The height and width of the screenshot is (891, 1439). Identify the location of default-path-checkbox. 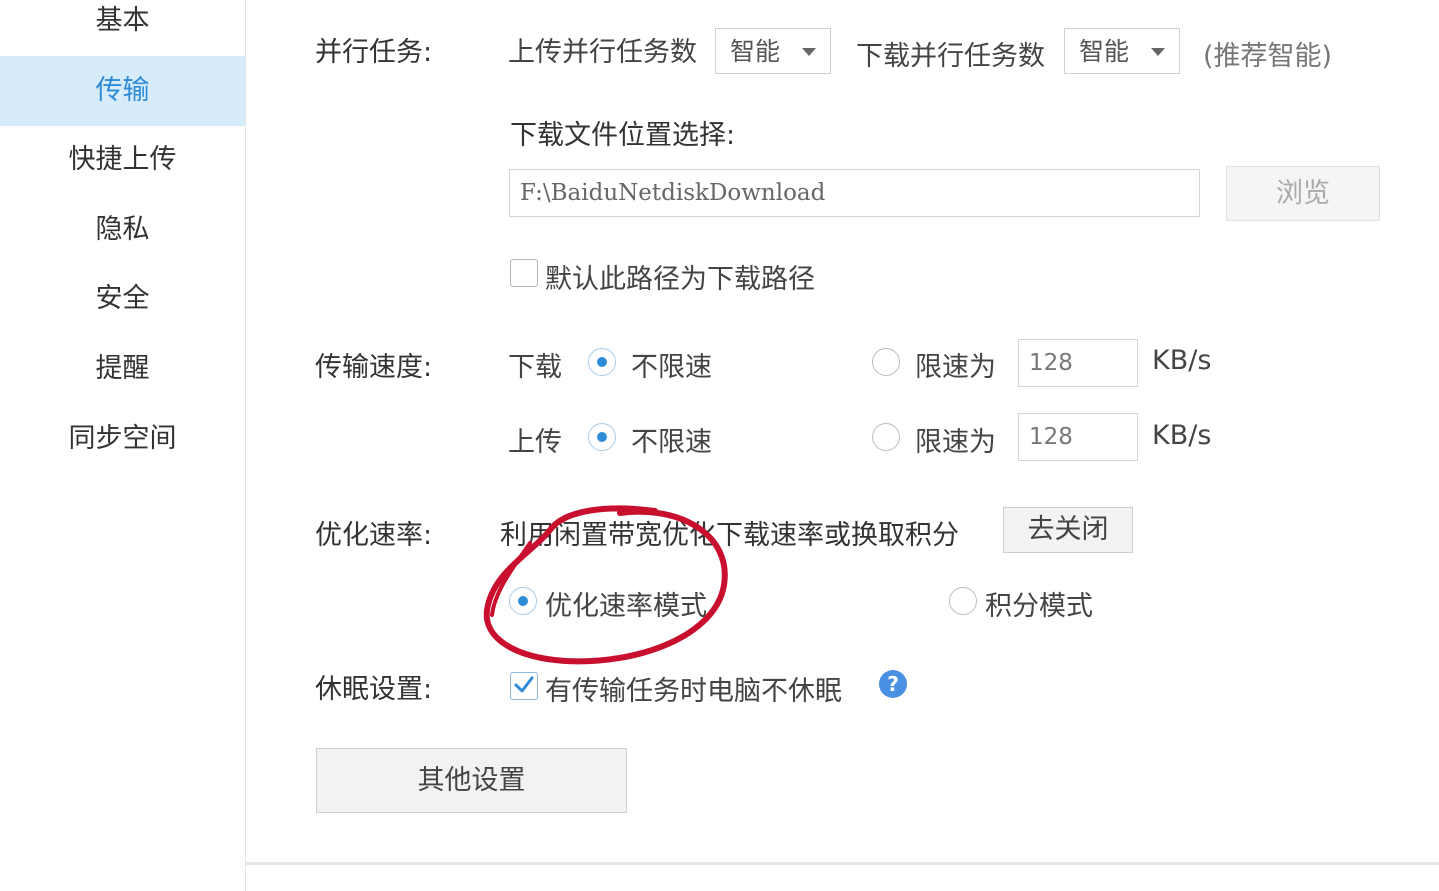
(524, 273).